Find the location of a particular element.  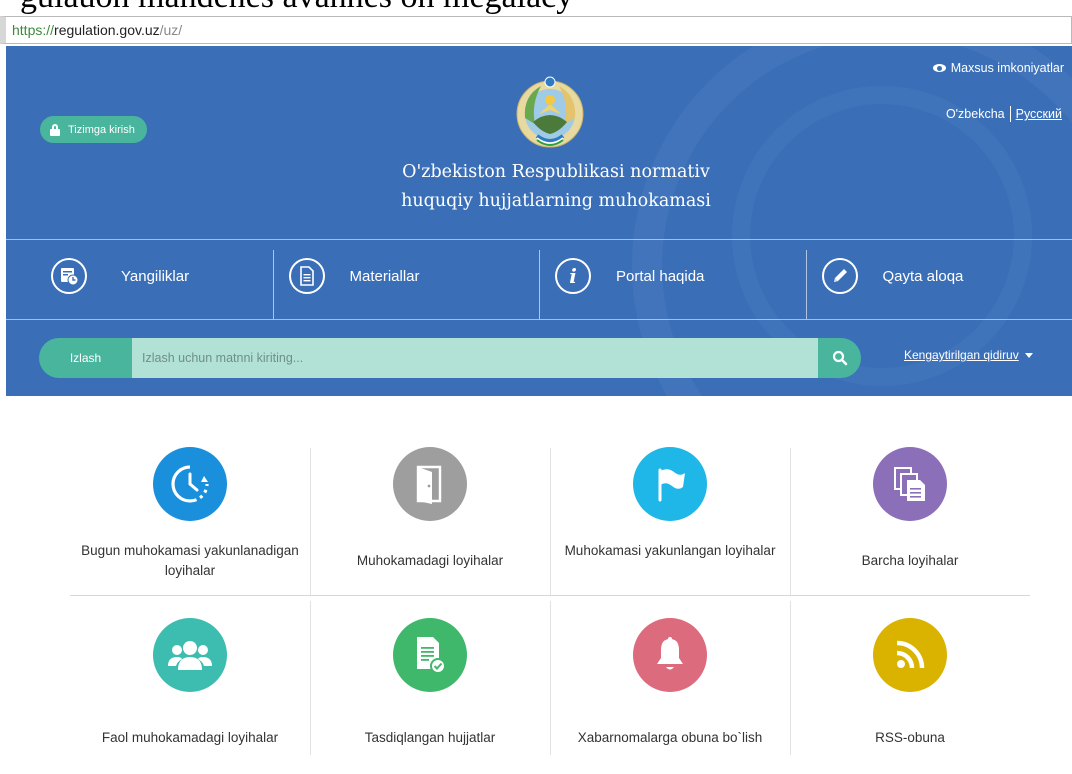

url-path: /uz/ is located at coordinates (171, 30).